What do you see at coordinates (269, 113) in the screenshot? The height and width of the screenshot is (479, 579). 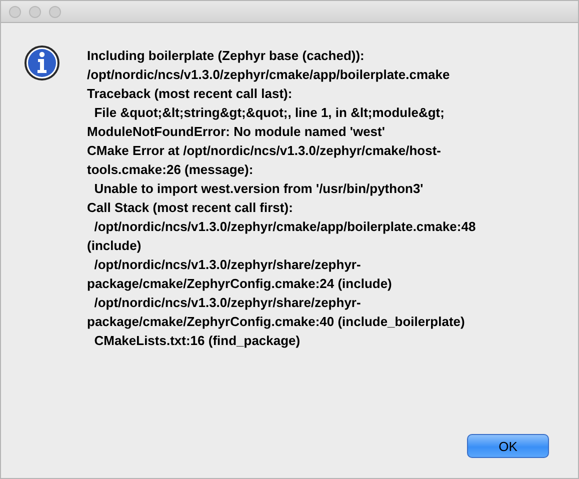 I see `message-line: File &quot;&lt;string&gt;&quot;, line 1, in &lt;module&gt;` at bounding box center [269, 113].